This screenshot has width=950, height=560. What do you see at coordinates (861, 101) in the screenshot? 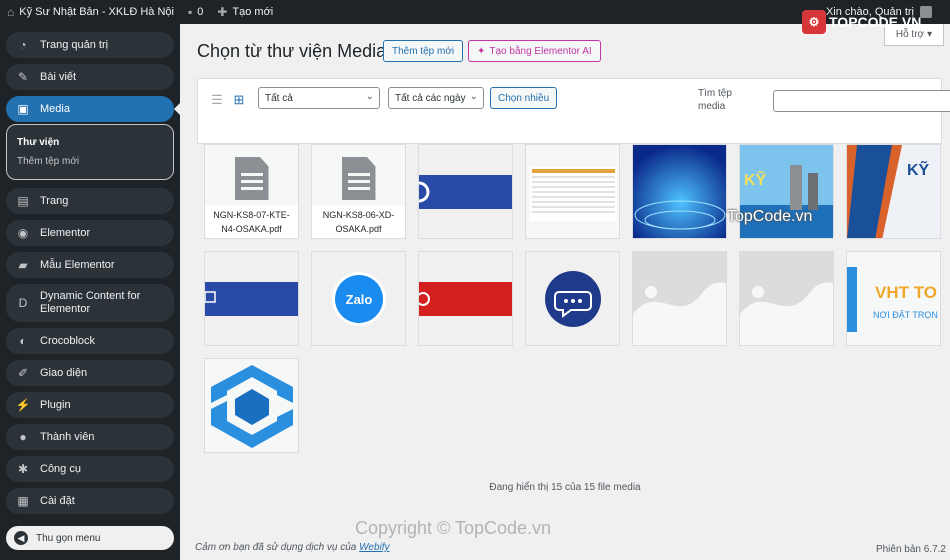
I see `search-input` at bounding box center [861, 101].